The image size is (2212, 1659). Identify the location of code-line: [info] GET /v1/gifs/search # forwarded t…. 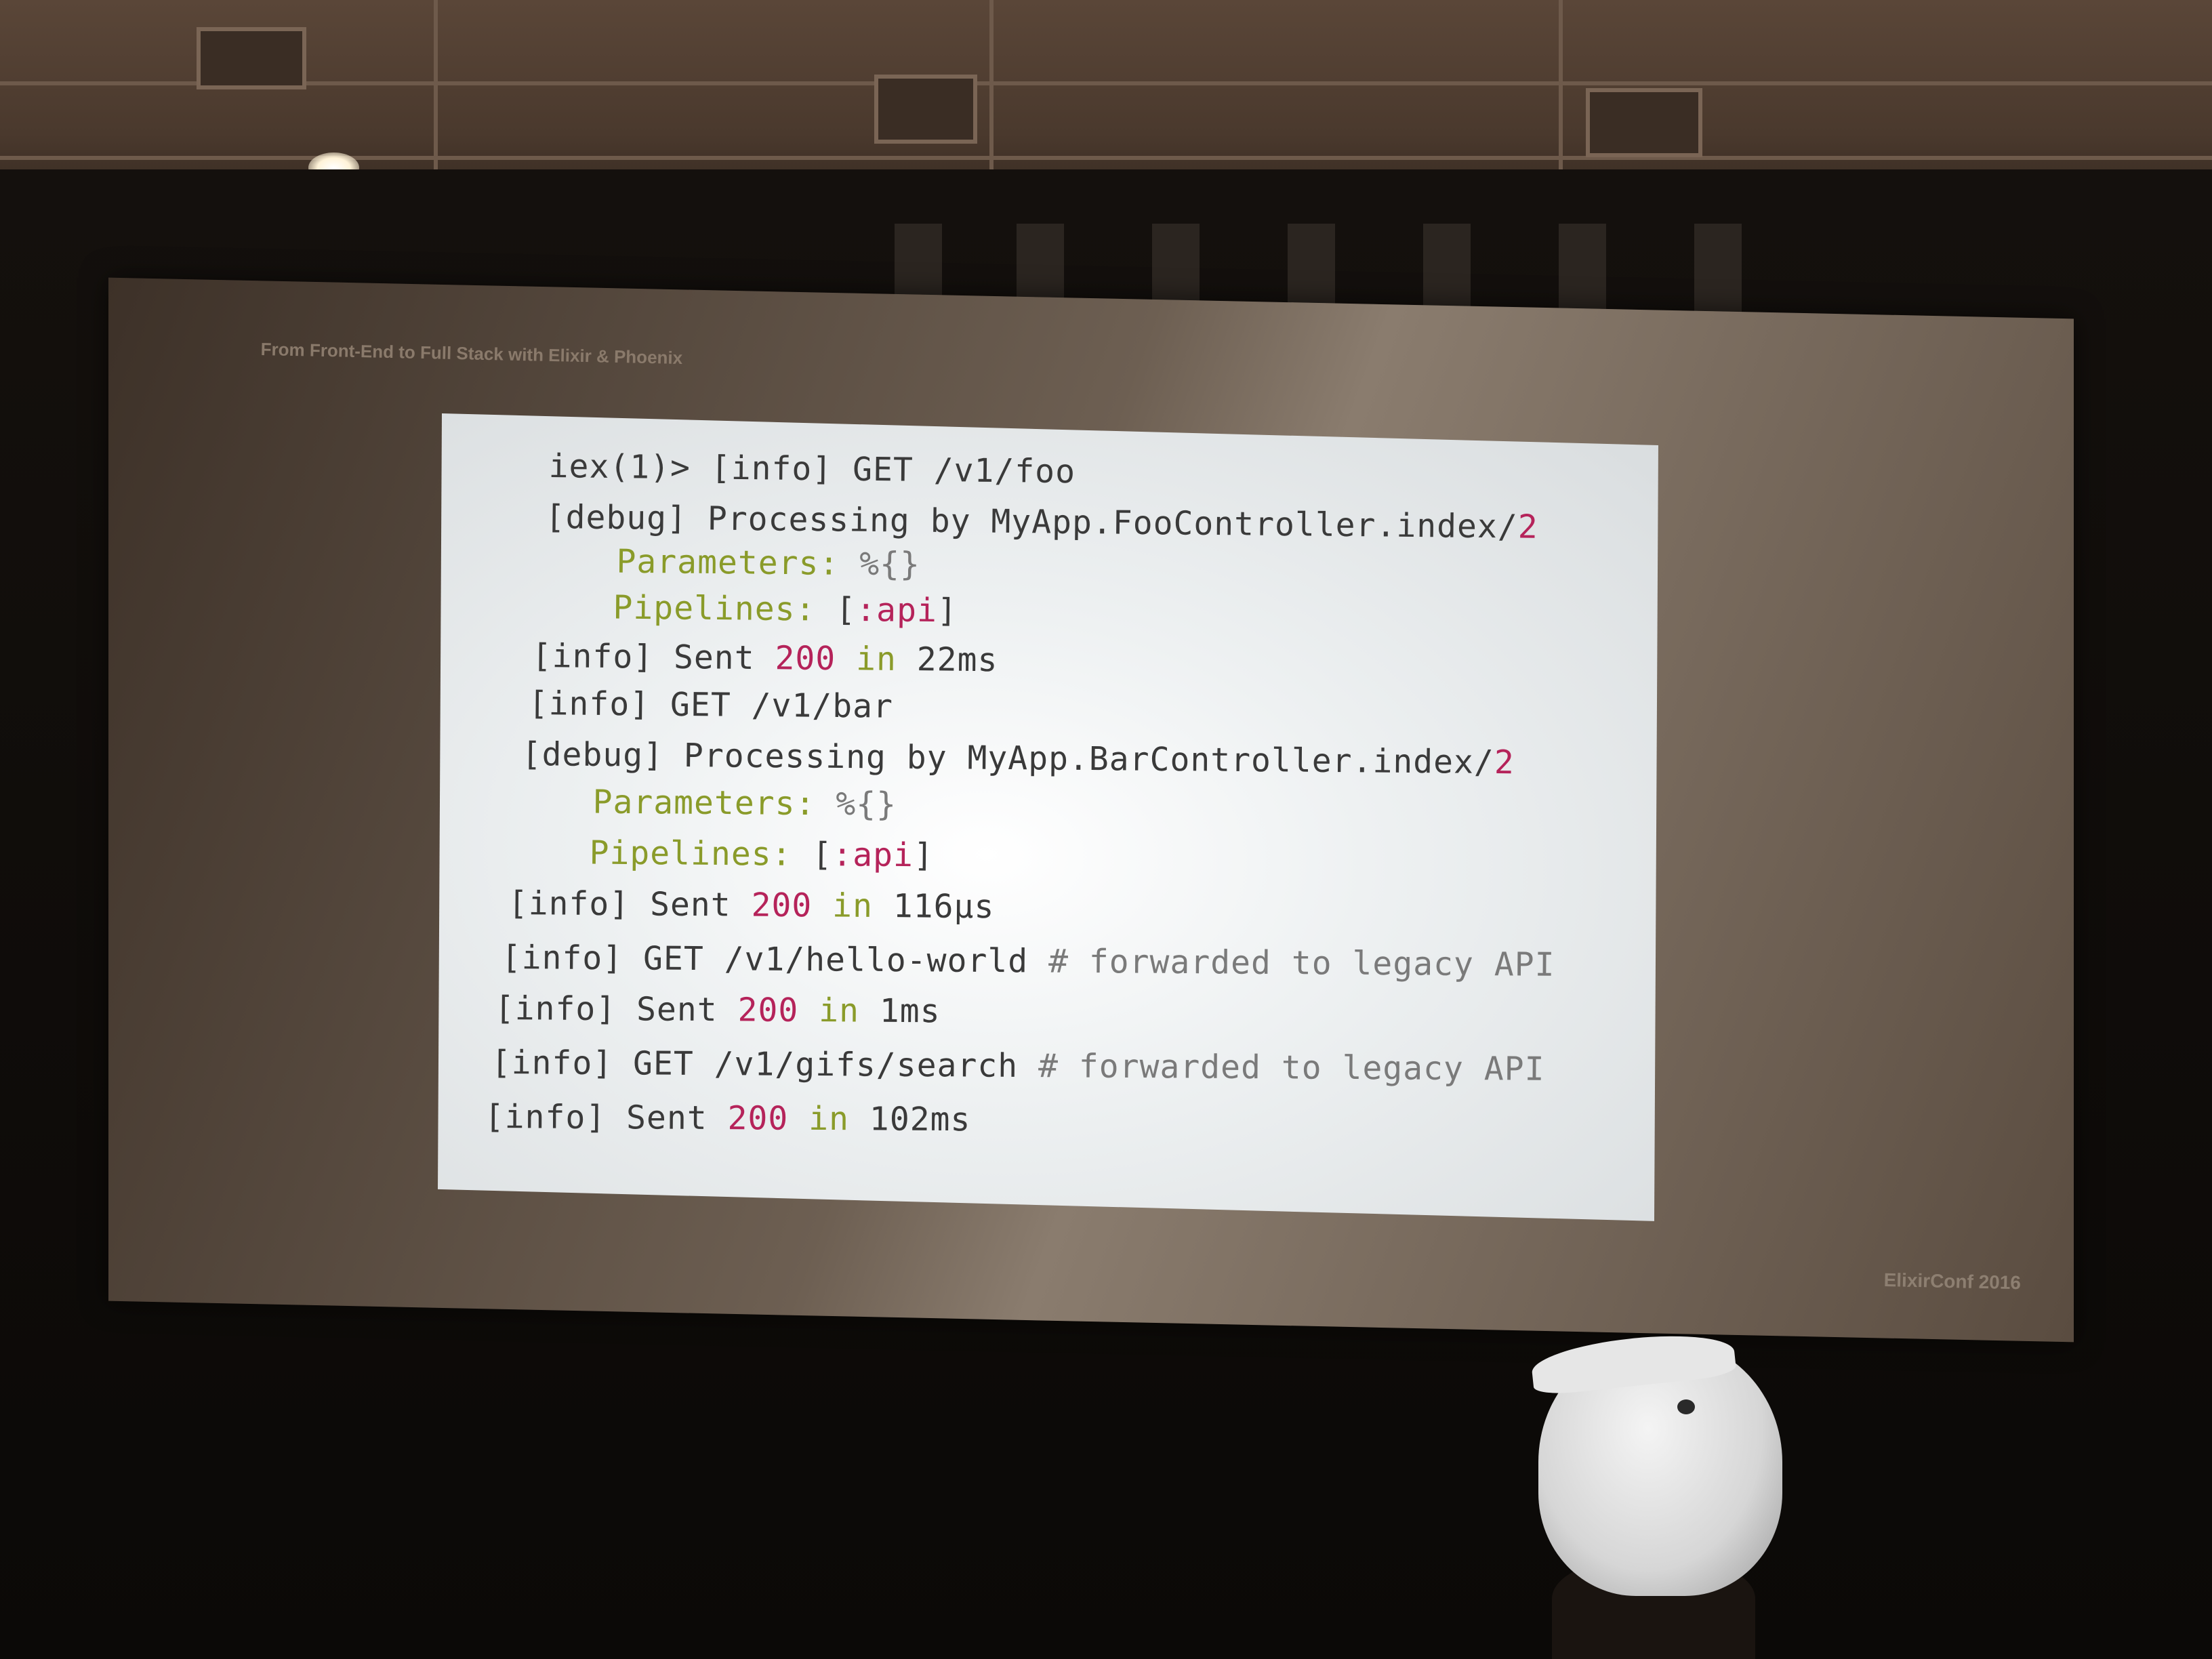
(1018, 1066).